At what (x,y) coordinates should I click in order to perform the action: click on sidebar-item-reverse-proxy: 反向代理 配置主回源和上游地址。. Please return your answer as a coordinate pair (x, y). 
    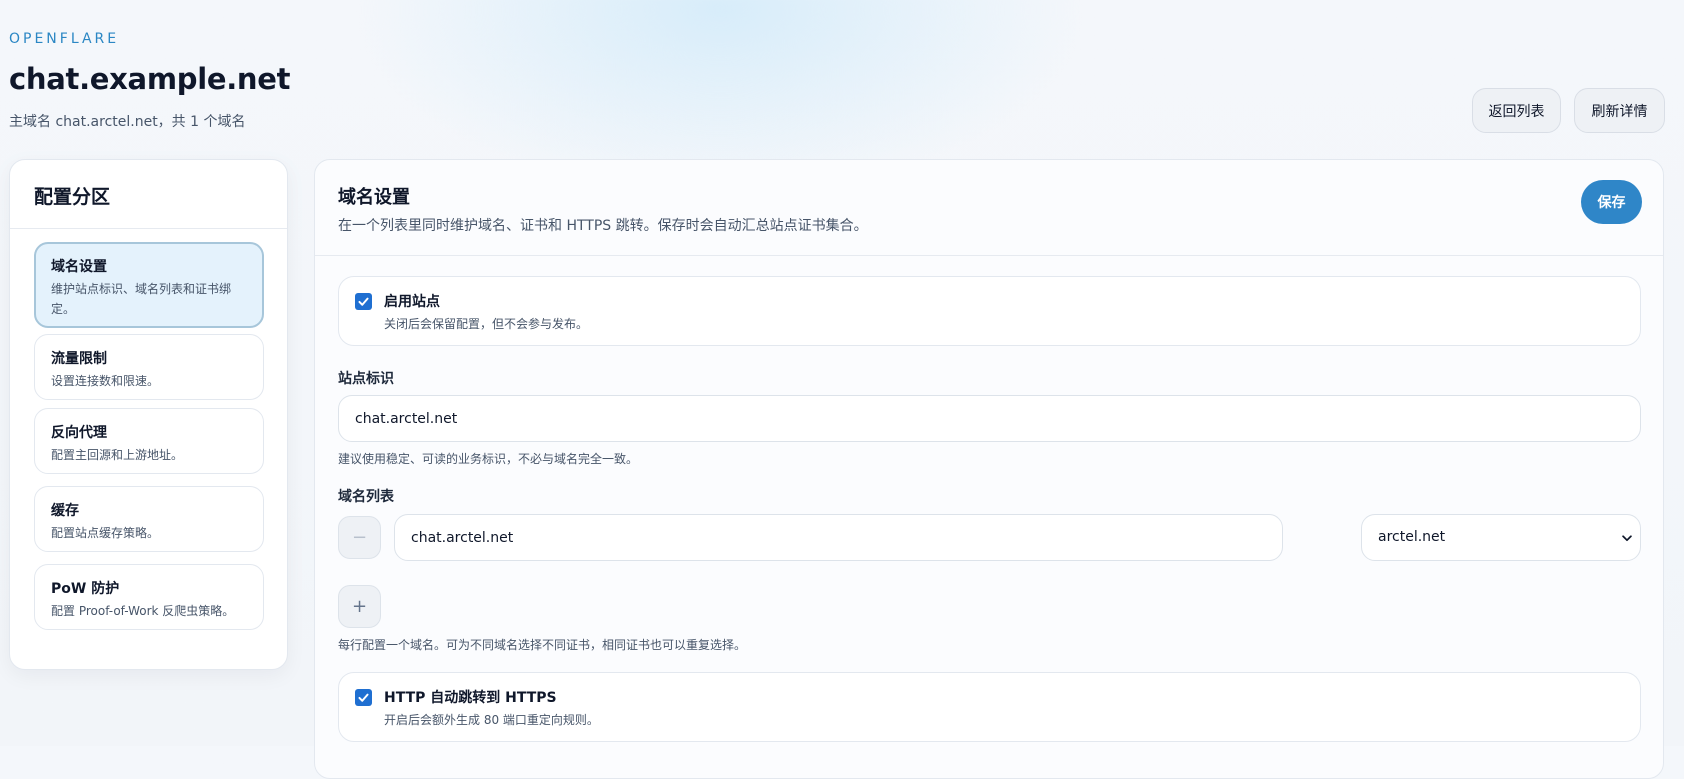
    Looking at the image, I should click on (149, 441).